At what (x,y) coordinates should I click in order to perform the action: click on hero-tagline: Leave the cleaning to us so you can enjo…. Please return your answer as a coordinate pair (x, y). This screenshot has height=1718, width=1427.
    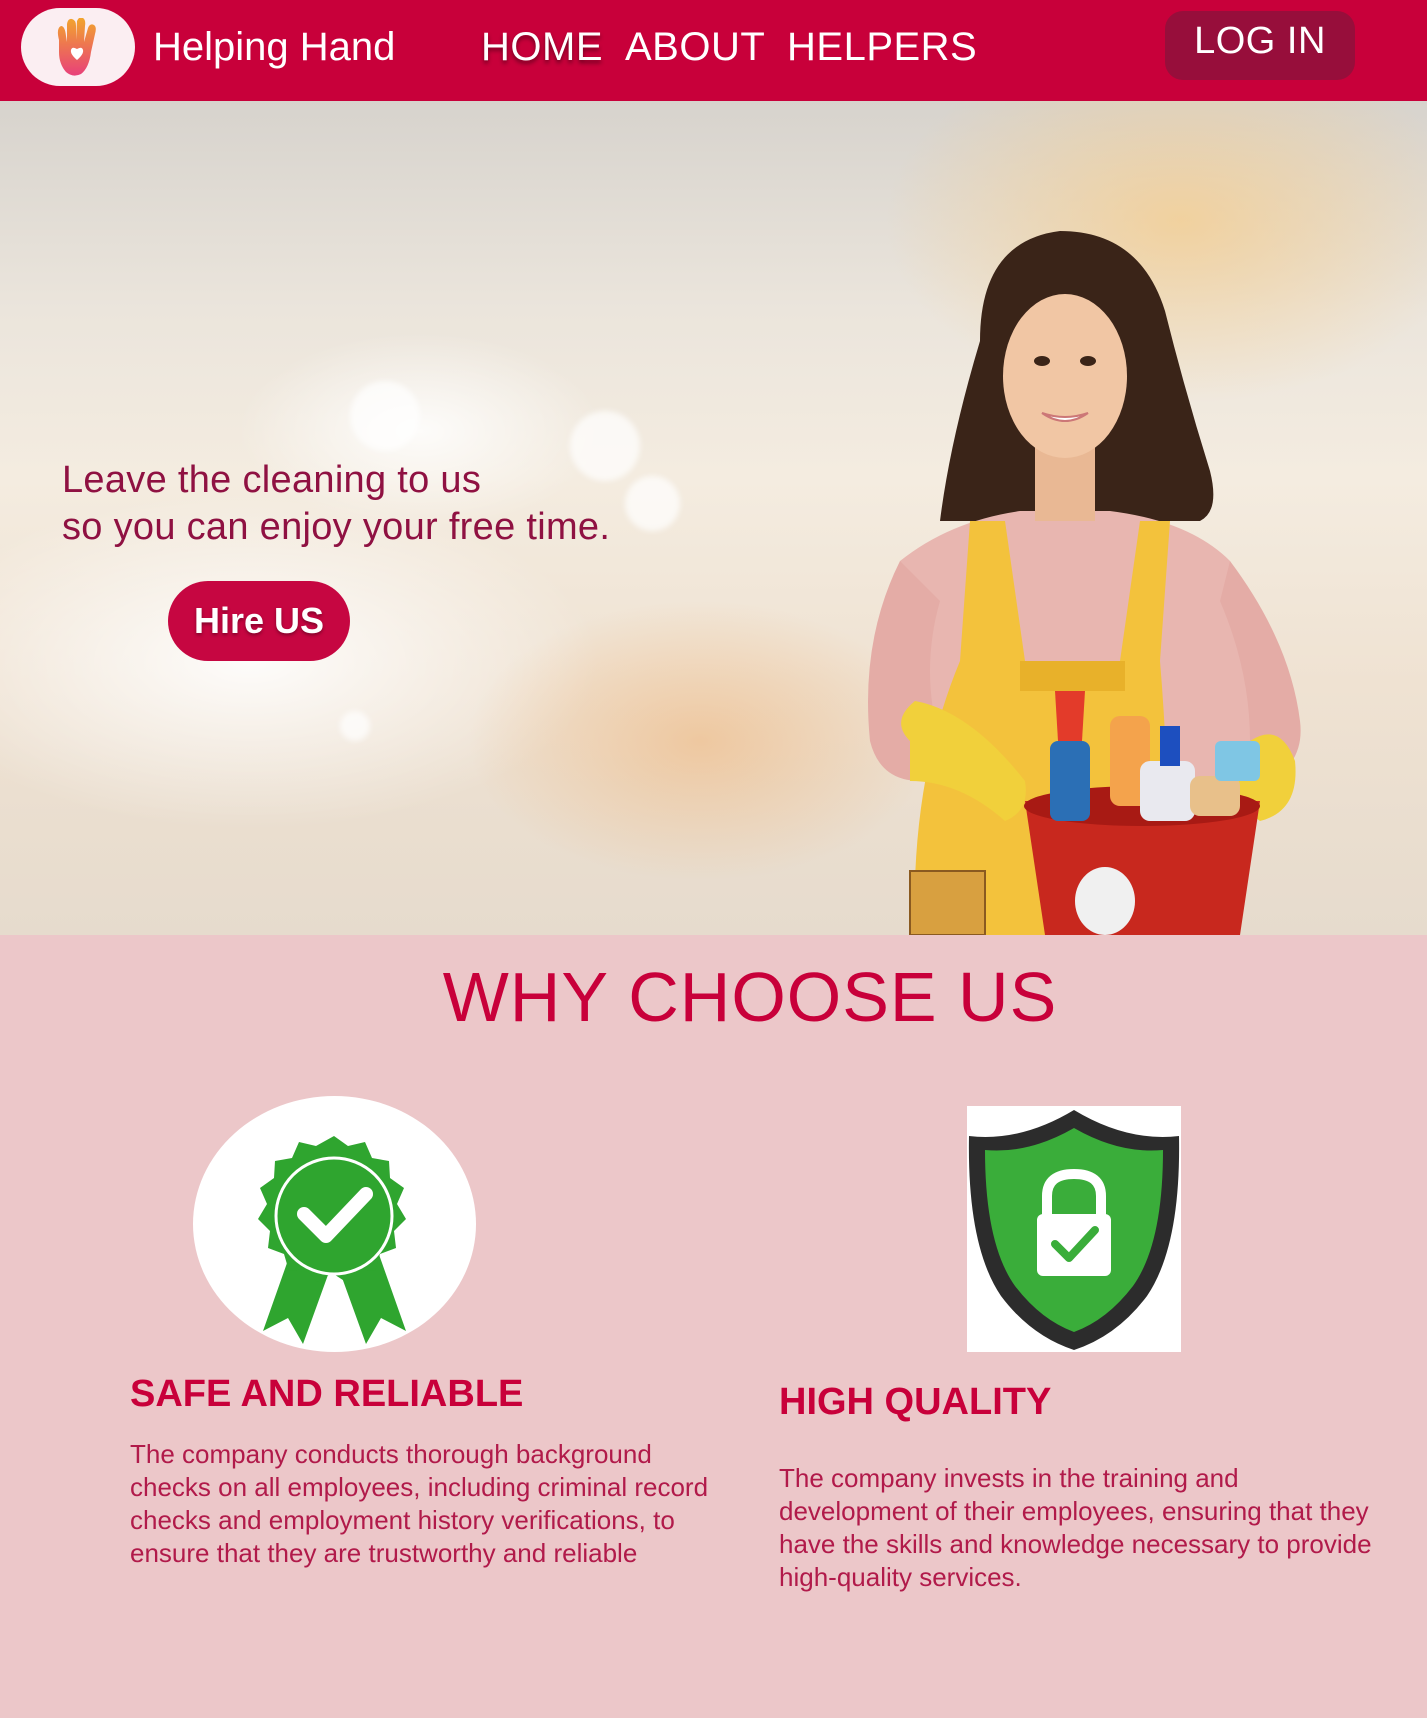
    Looking at the image, I should click on (336, 504).